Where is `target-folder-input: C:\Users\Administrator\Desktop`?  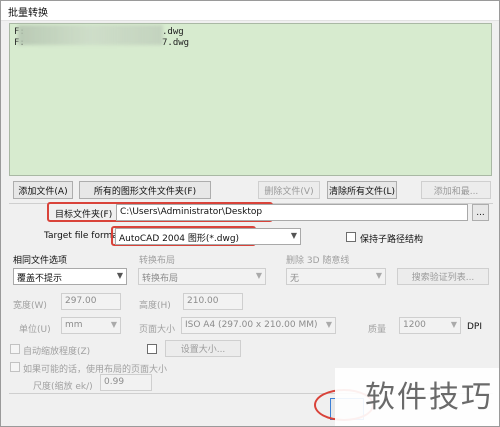
target-folder-input: C:\Users\Administrator\Desktop is located at coordinates (292, 212).